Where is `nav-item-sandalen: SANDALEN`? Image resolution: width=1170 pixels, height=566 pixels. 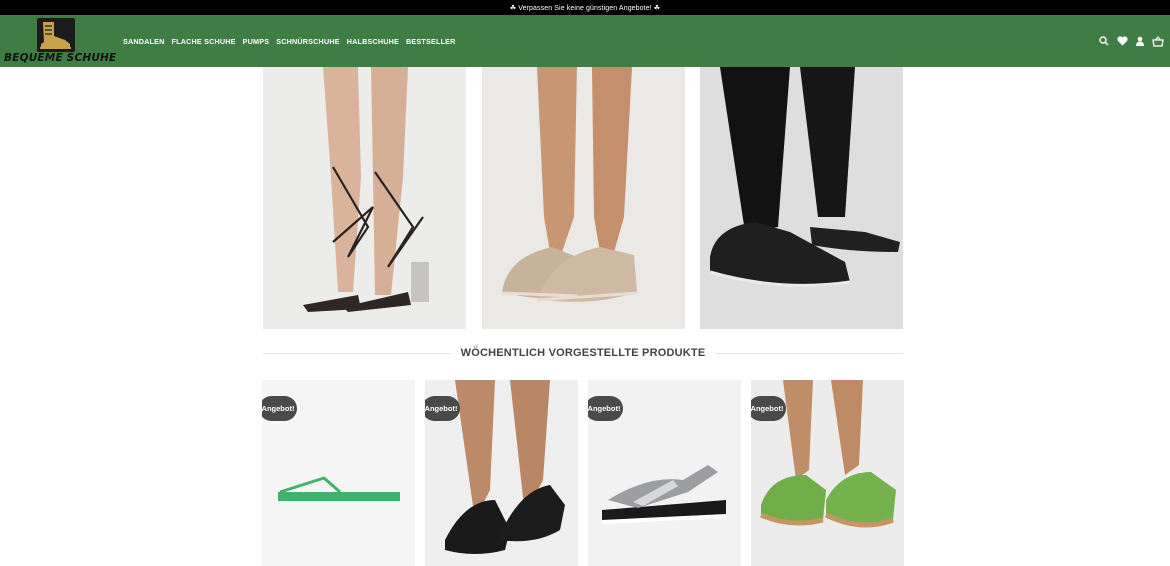 nav-item-sandalen: SANDALEN is located at coordinates (144, 41).